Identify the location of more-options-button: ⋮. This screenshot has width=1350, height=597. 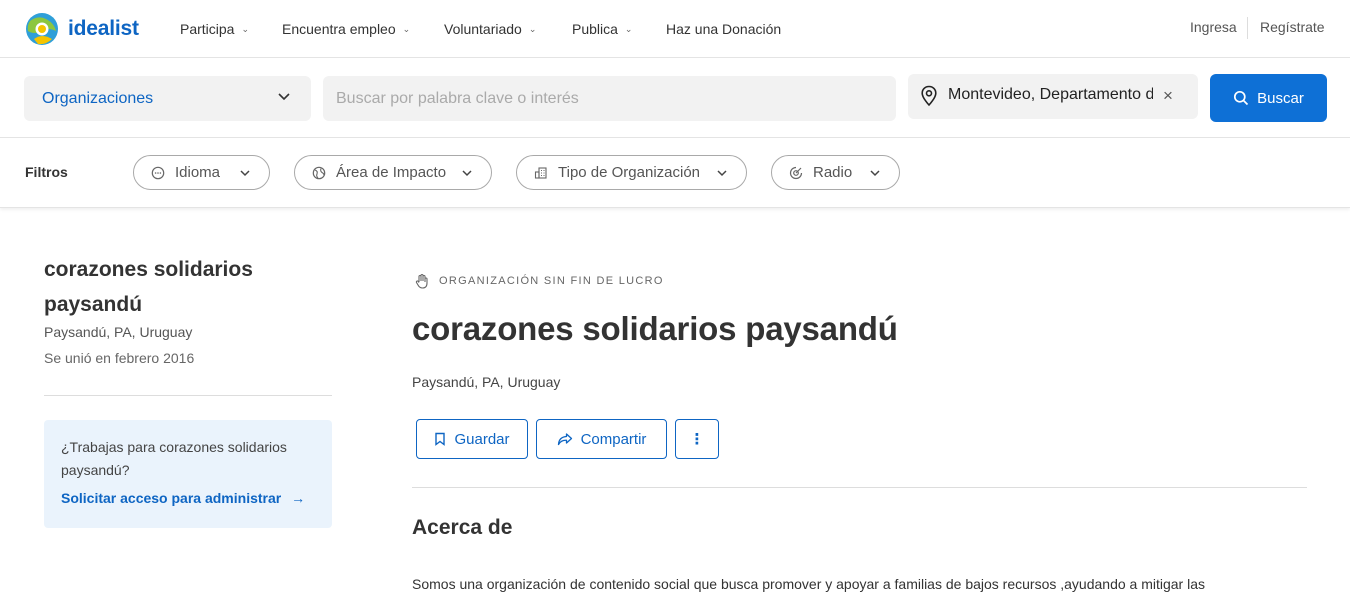
(697, 439).